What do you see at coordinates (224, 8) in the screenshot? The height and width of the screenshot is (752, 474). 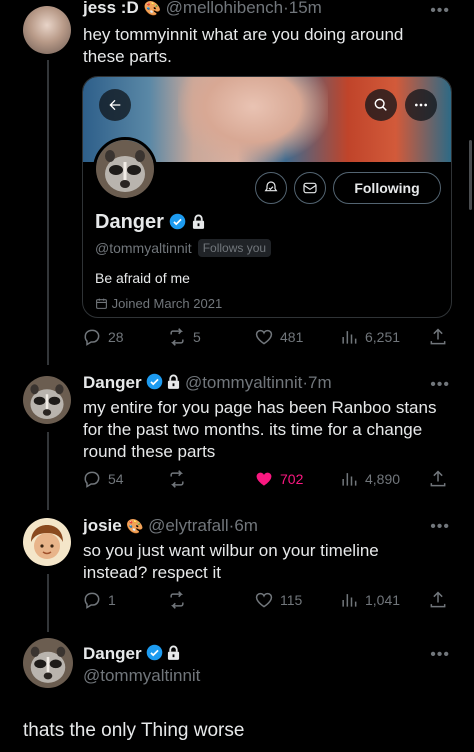 I see `handle: @mellohibench` at bounding box center [224, 8].